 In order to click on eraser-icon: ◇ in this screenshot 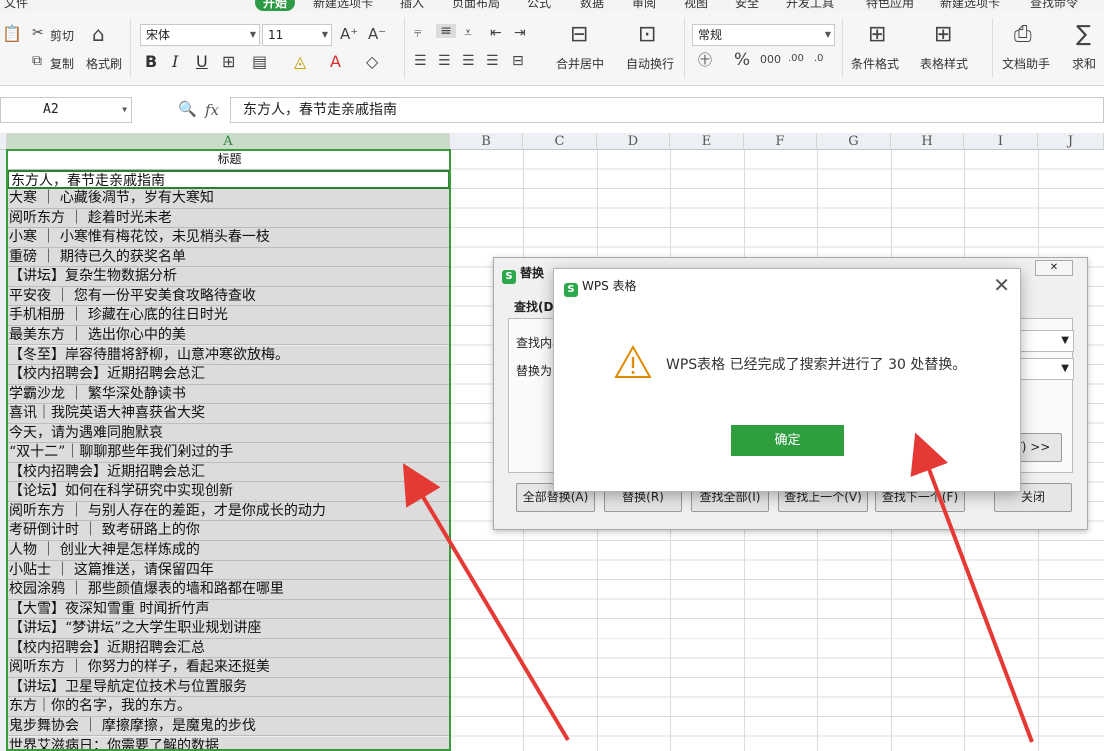, I will do `click(372, 62)`.